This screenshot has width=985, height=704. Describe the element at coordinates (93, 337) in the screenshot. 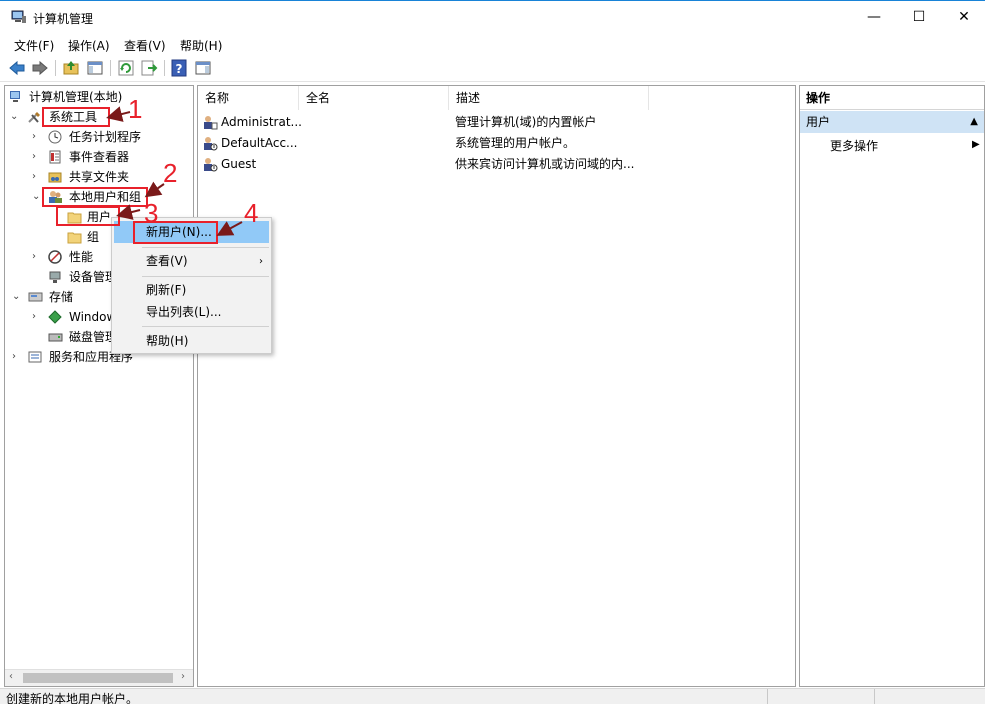

I see `tree-label: 磁盘管理` at that location.